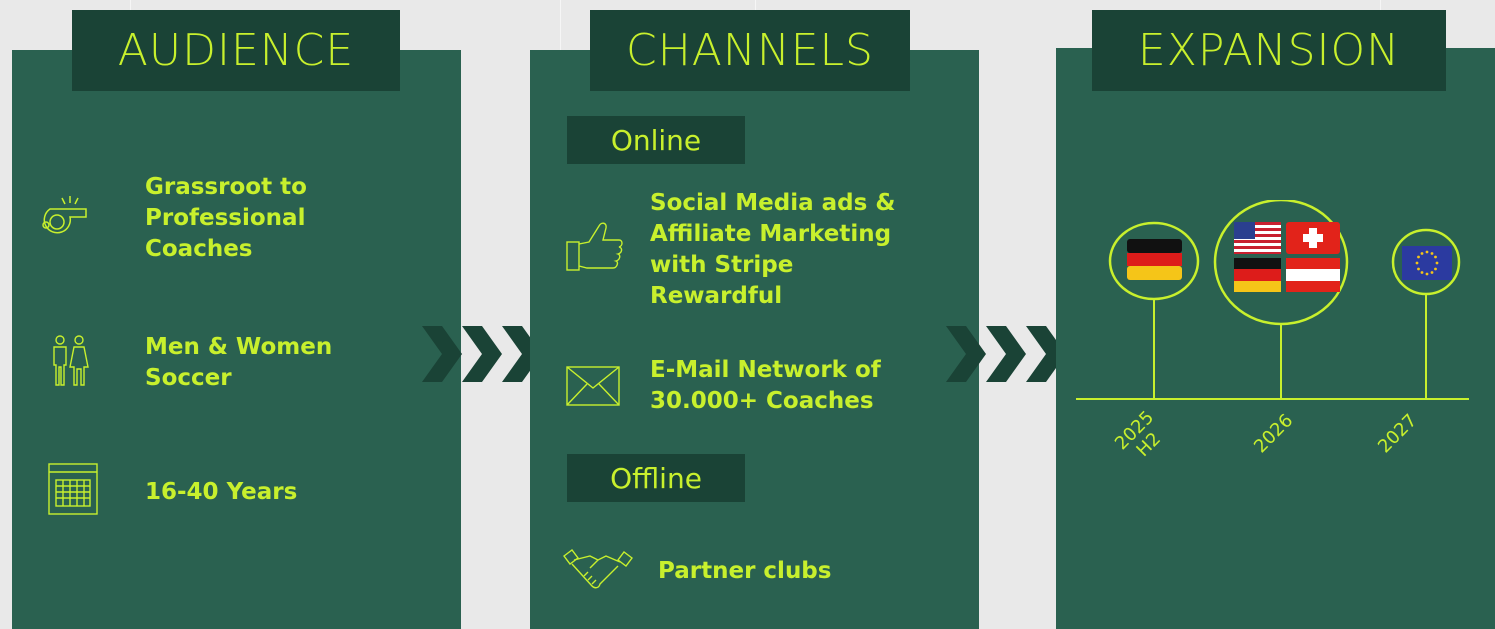 This screenshot has width=1495, height=629. What do you see at coordinates (745, 571) in the screenshot?
I see `channels-item-partner: Partner clubs` at bounding box center [745, 571].